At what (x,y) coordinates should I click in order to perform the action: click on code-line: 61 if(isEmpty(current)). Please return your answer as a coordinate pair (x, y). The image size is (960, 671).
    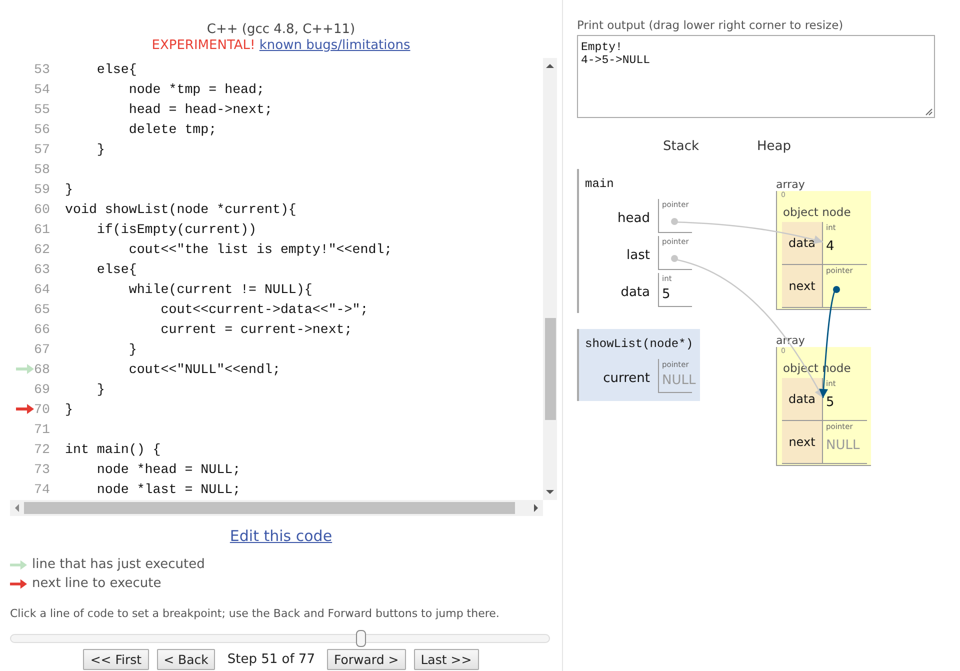
    Looking at the image, I should click on (276, 229).